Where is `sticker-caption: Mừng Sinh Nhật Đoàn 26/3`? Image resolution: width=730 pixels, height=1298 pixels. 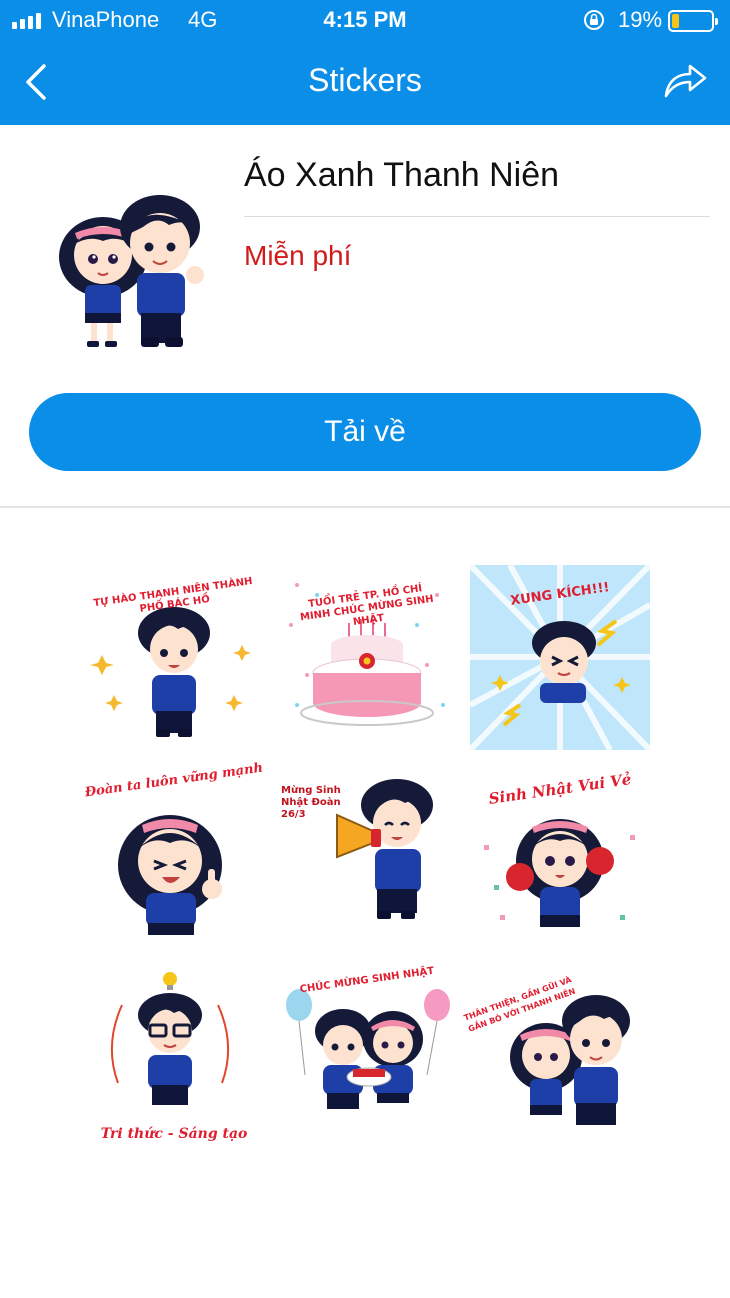 sticker-caption: Mừng Sinh Nhật Đoàn 26/3 is located at coordinates (311, 802).